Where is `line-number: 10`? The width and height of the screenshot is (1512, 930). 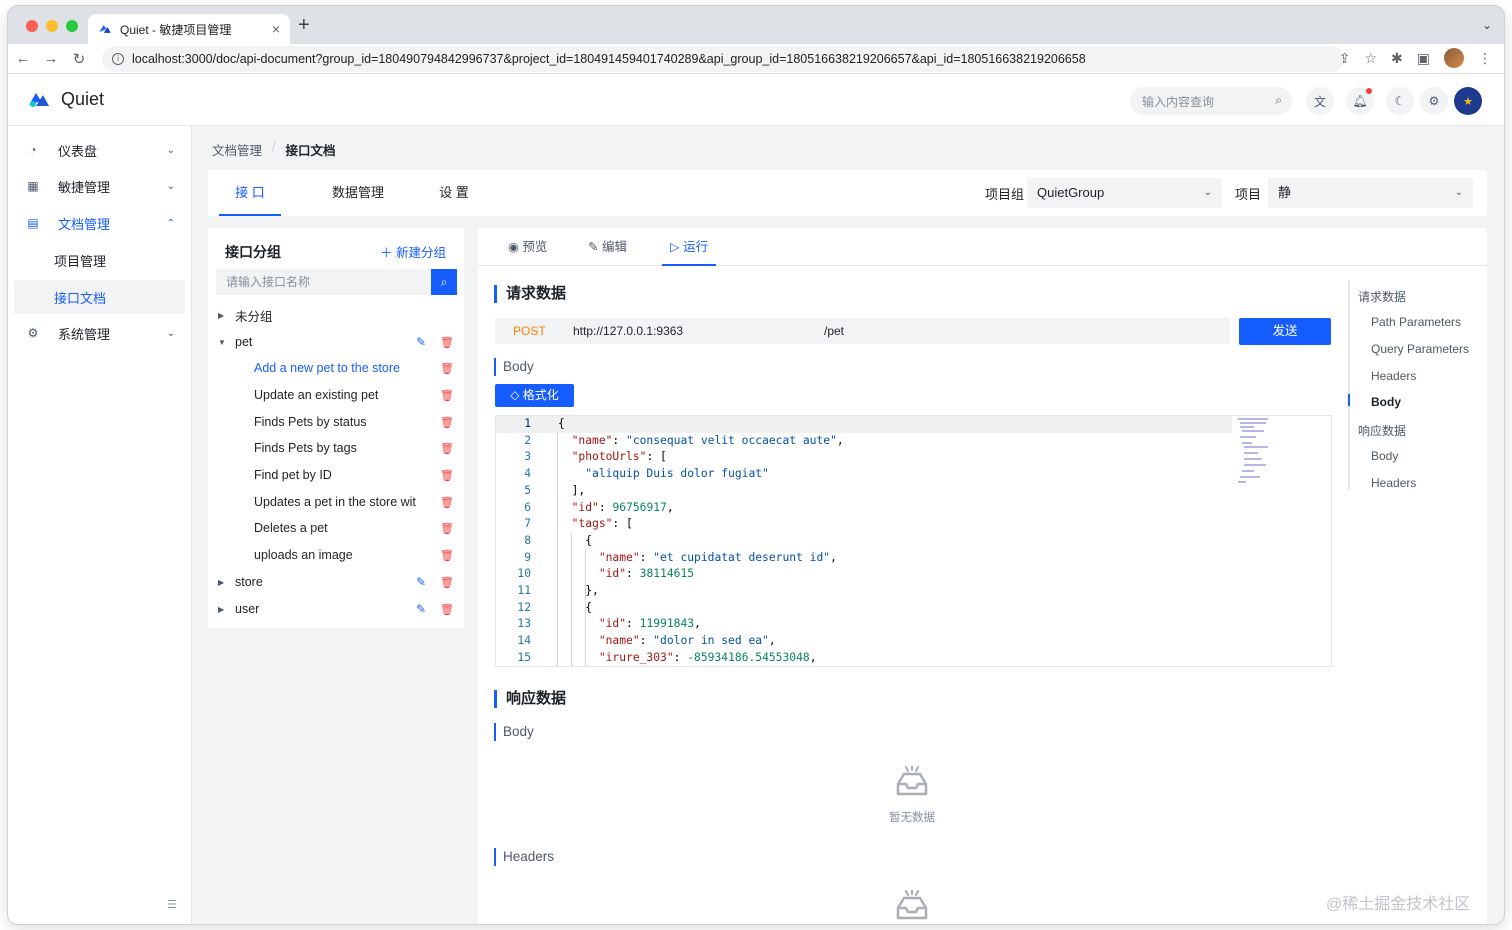
line-number: 10 is located at coordinates (524, 574).